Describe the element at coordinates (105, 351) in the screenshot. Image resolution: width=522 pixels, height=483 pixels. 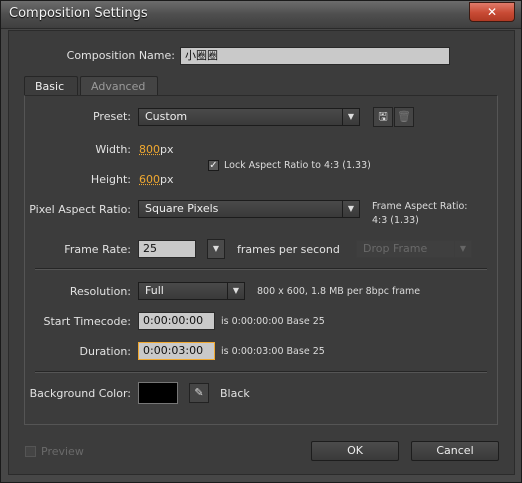
I see `duration-label: Duration:` at that location.